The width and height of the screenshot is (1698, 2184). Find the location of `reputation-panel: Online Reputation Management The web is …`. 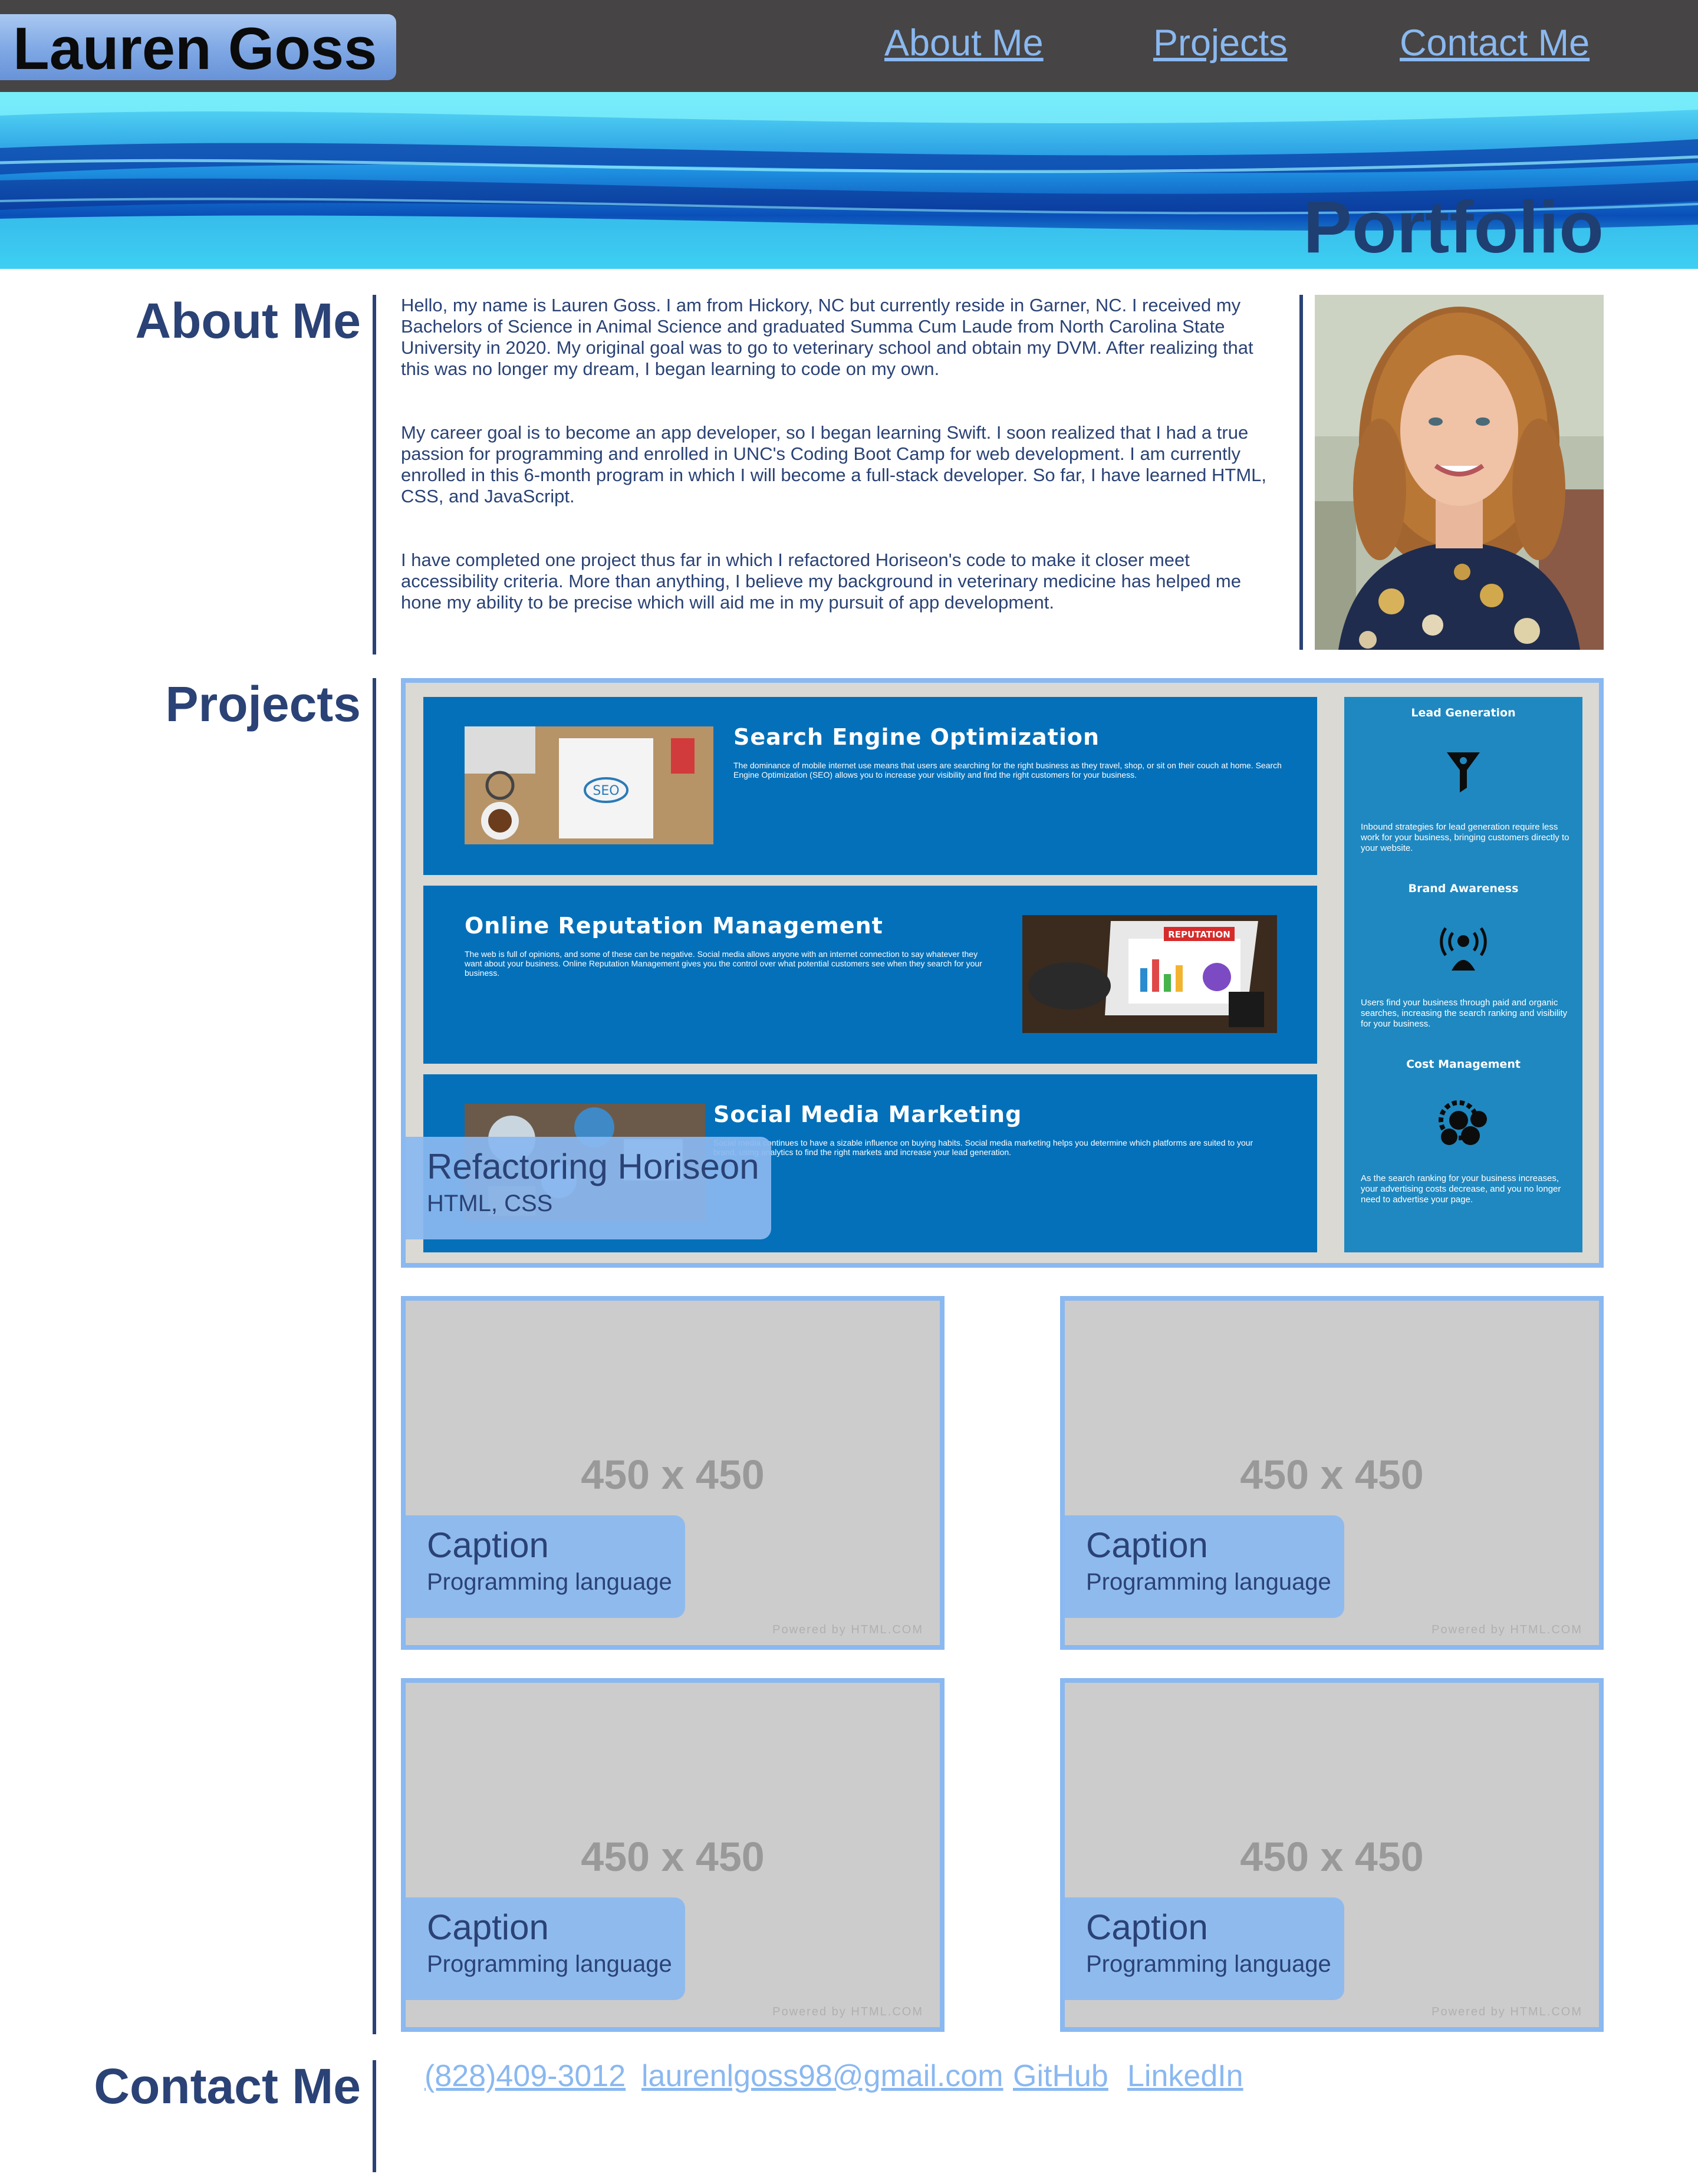

reputation-panel: Online Reputation Management The web is … is located at coordinates (870, 975).